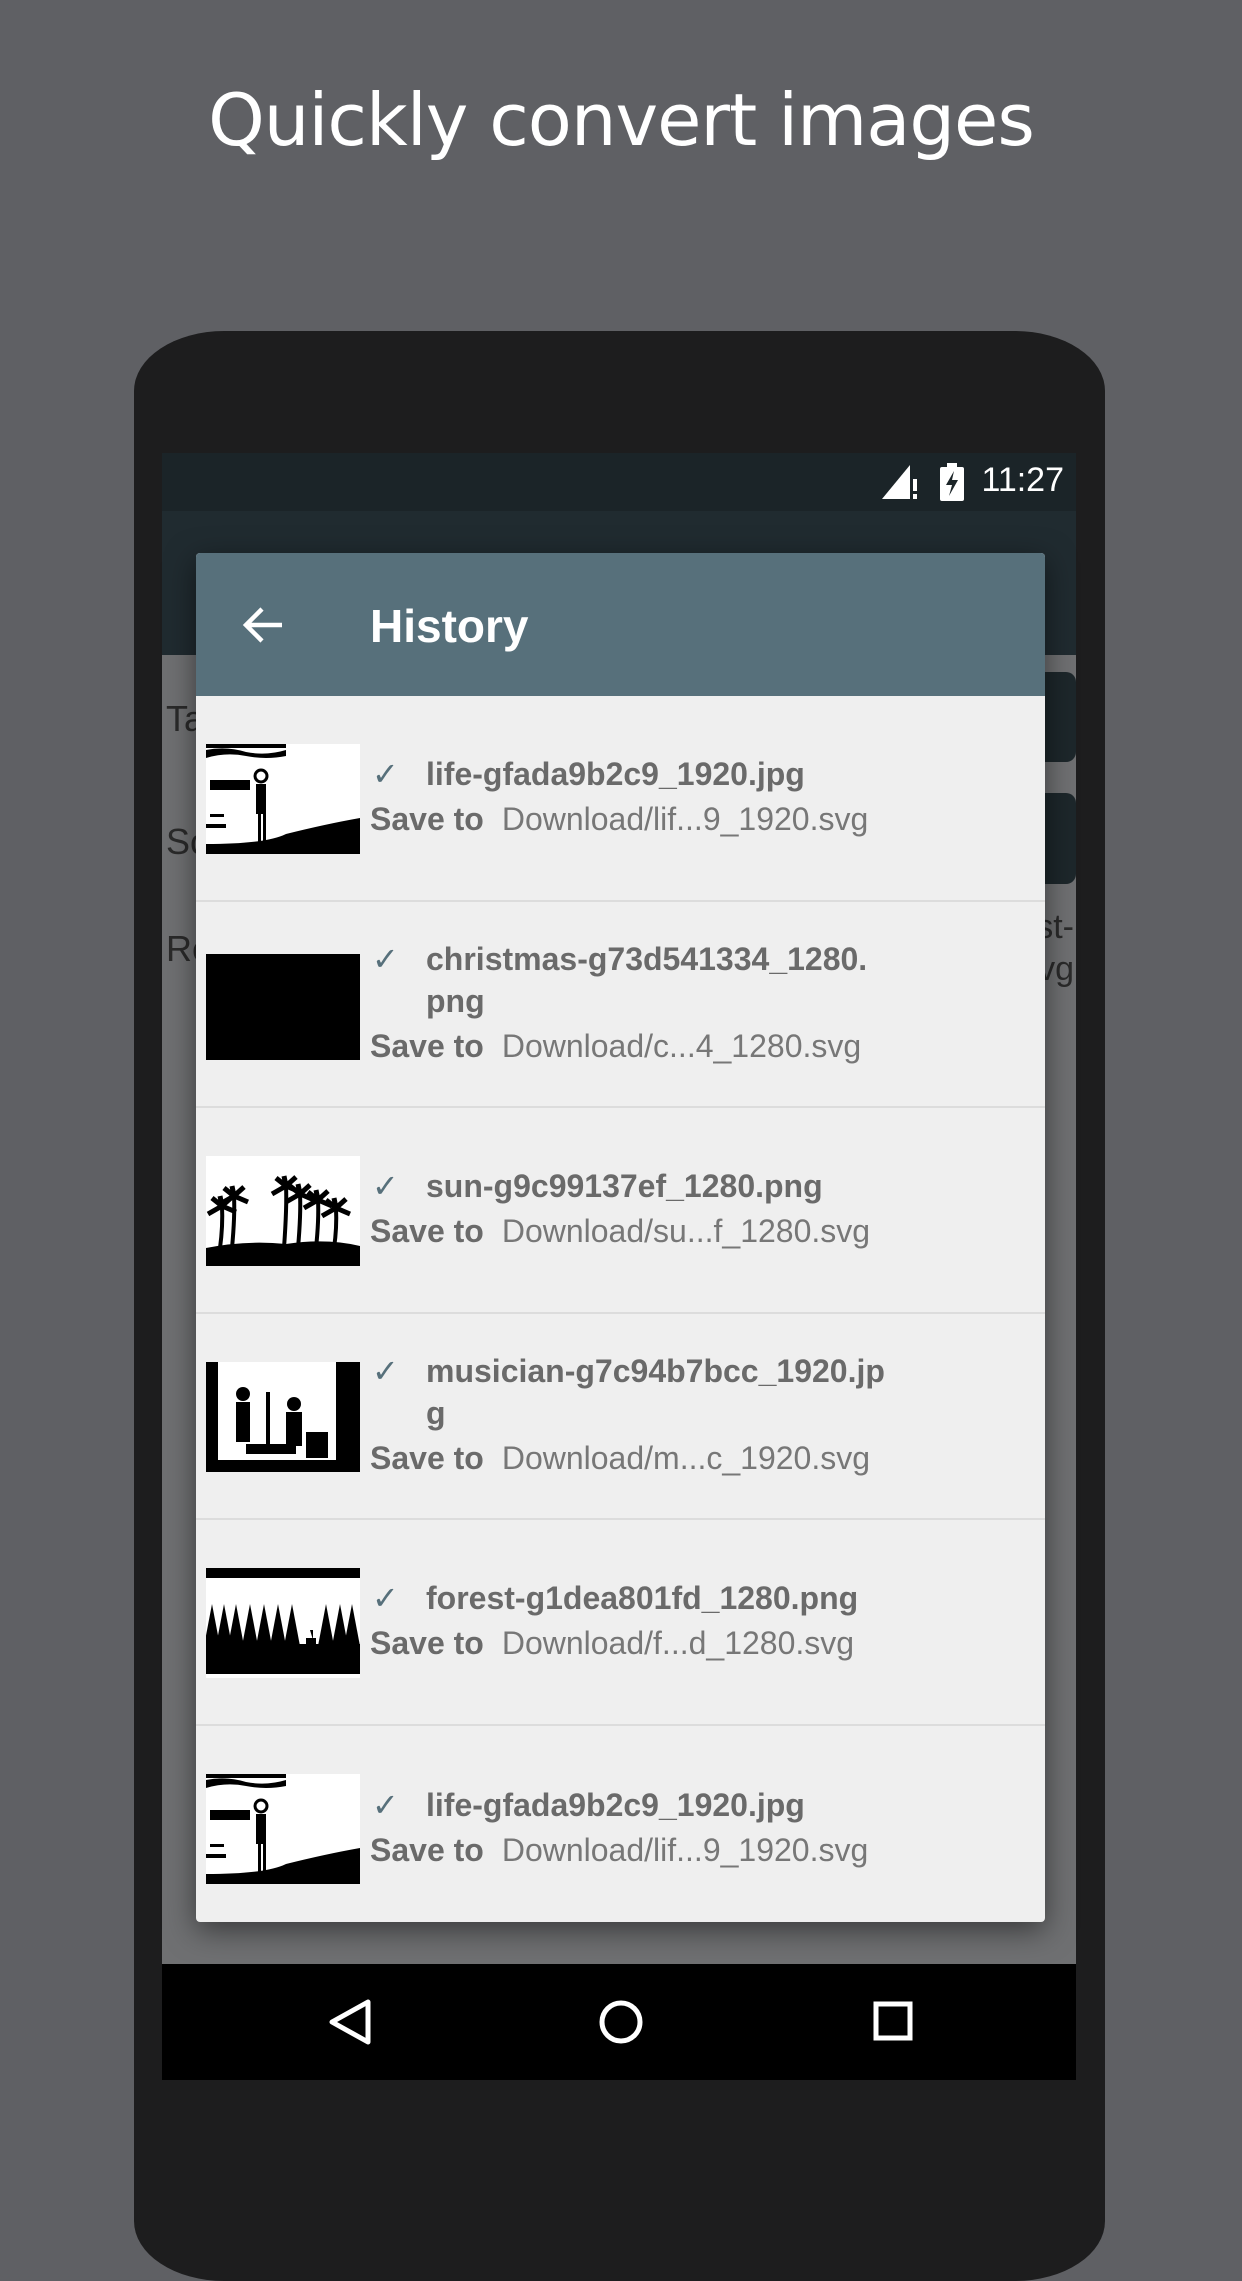 The height and width of the screenshot is (2281, 1242). What do you see at coordinates (624, 1186) in the screenshot?
I see `file-name: sun-g9c99137ef_1280.png` at bounding box center [624, 1186].